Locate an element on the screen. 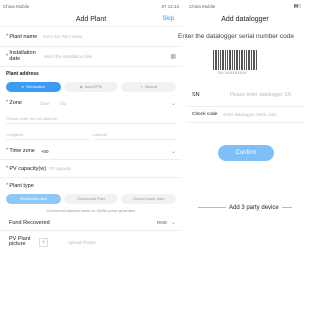  plant-type-row: * Plant type is located at coordinates (20, 186).